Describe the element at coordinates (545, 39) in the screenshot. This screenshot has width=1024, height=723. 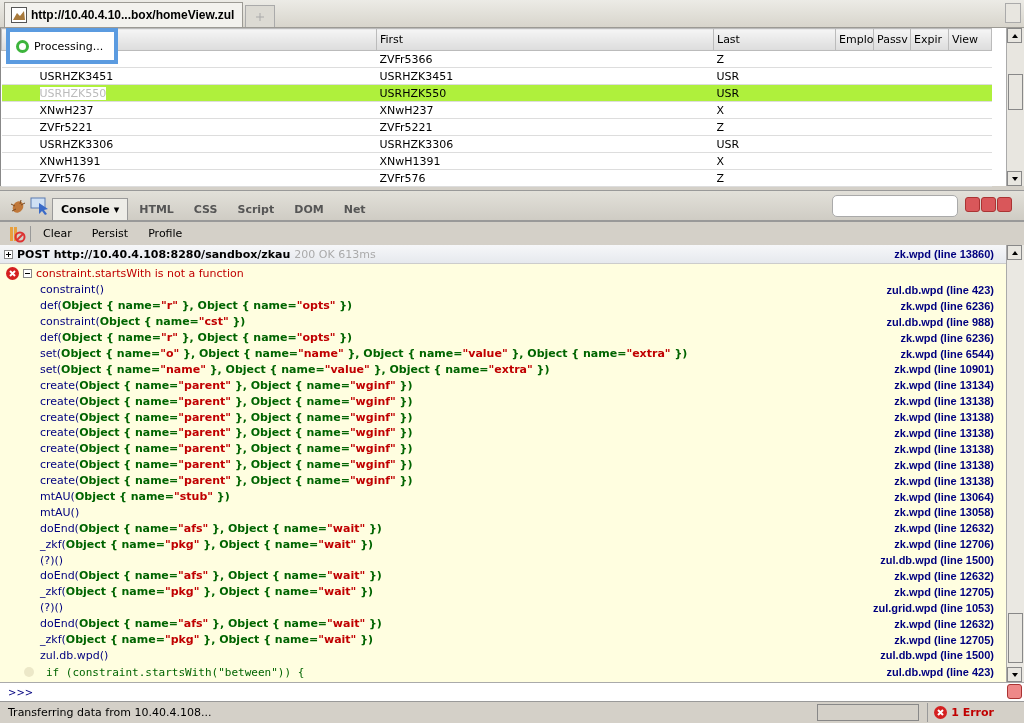
I see `column-header: First` at that location.